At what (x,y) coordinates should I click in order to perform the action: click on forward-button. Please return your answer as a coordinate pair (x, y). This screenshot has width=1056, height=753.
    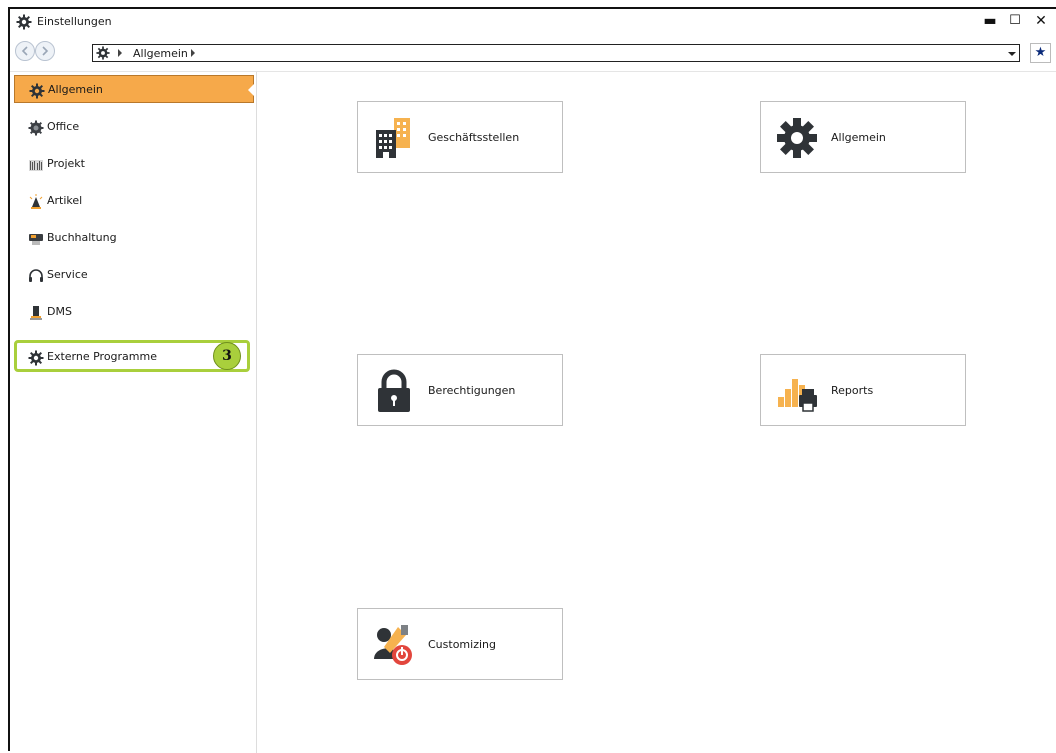
    Looking at the image, I should click on (45, 51).